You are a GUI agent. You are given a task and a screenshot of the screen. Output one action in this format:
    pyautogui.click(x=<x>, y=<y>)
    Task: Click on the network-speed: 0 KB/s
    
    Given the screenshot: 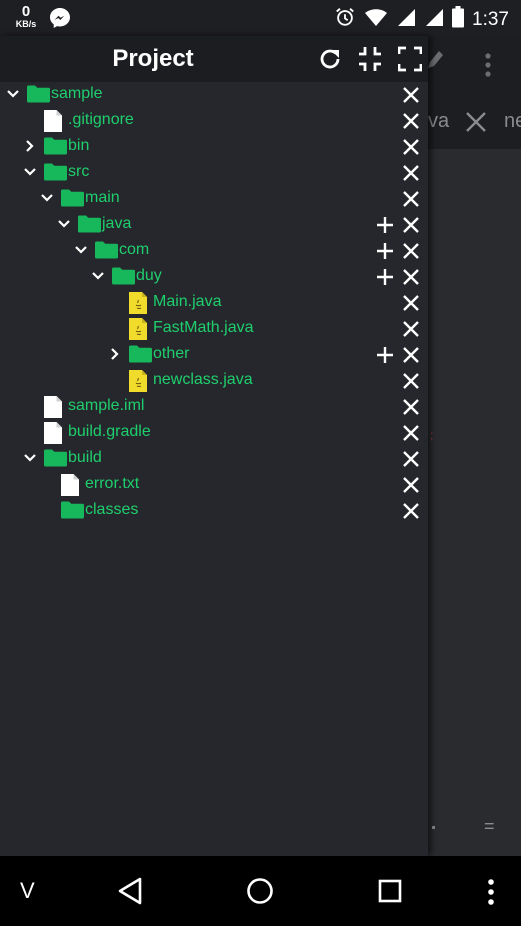 What is the action you would take?
    pyautogui.click(x=26, y=16)
    